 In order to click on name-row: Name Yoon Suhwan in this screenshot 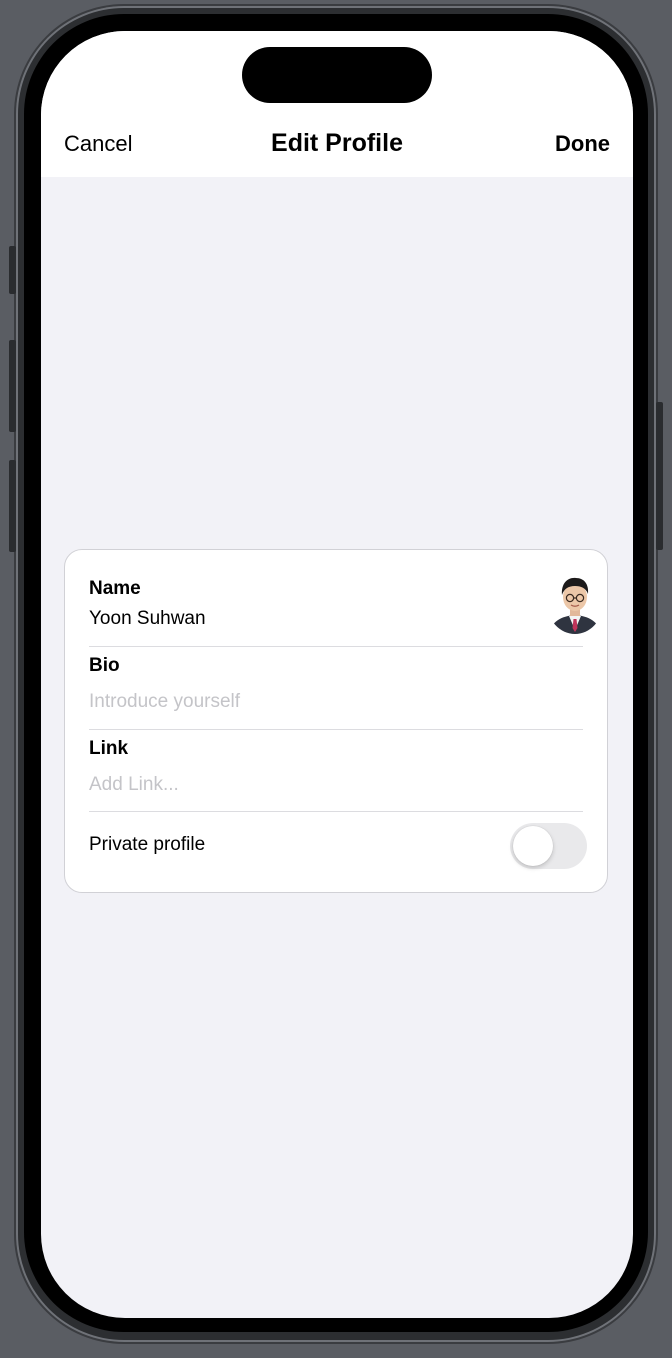, I will do `click(336, 604)`.